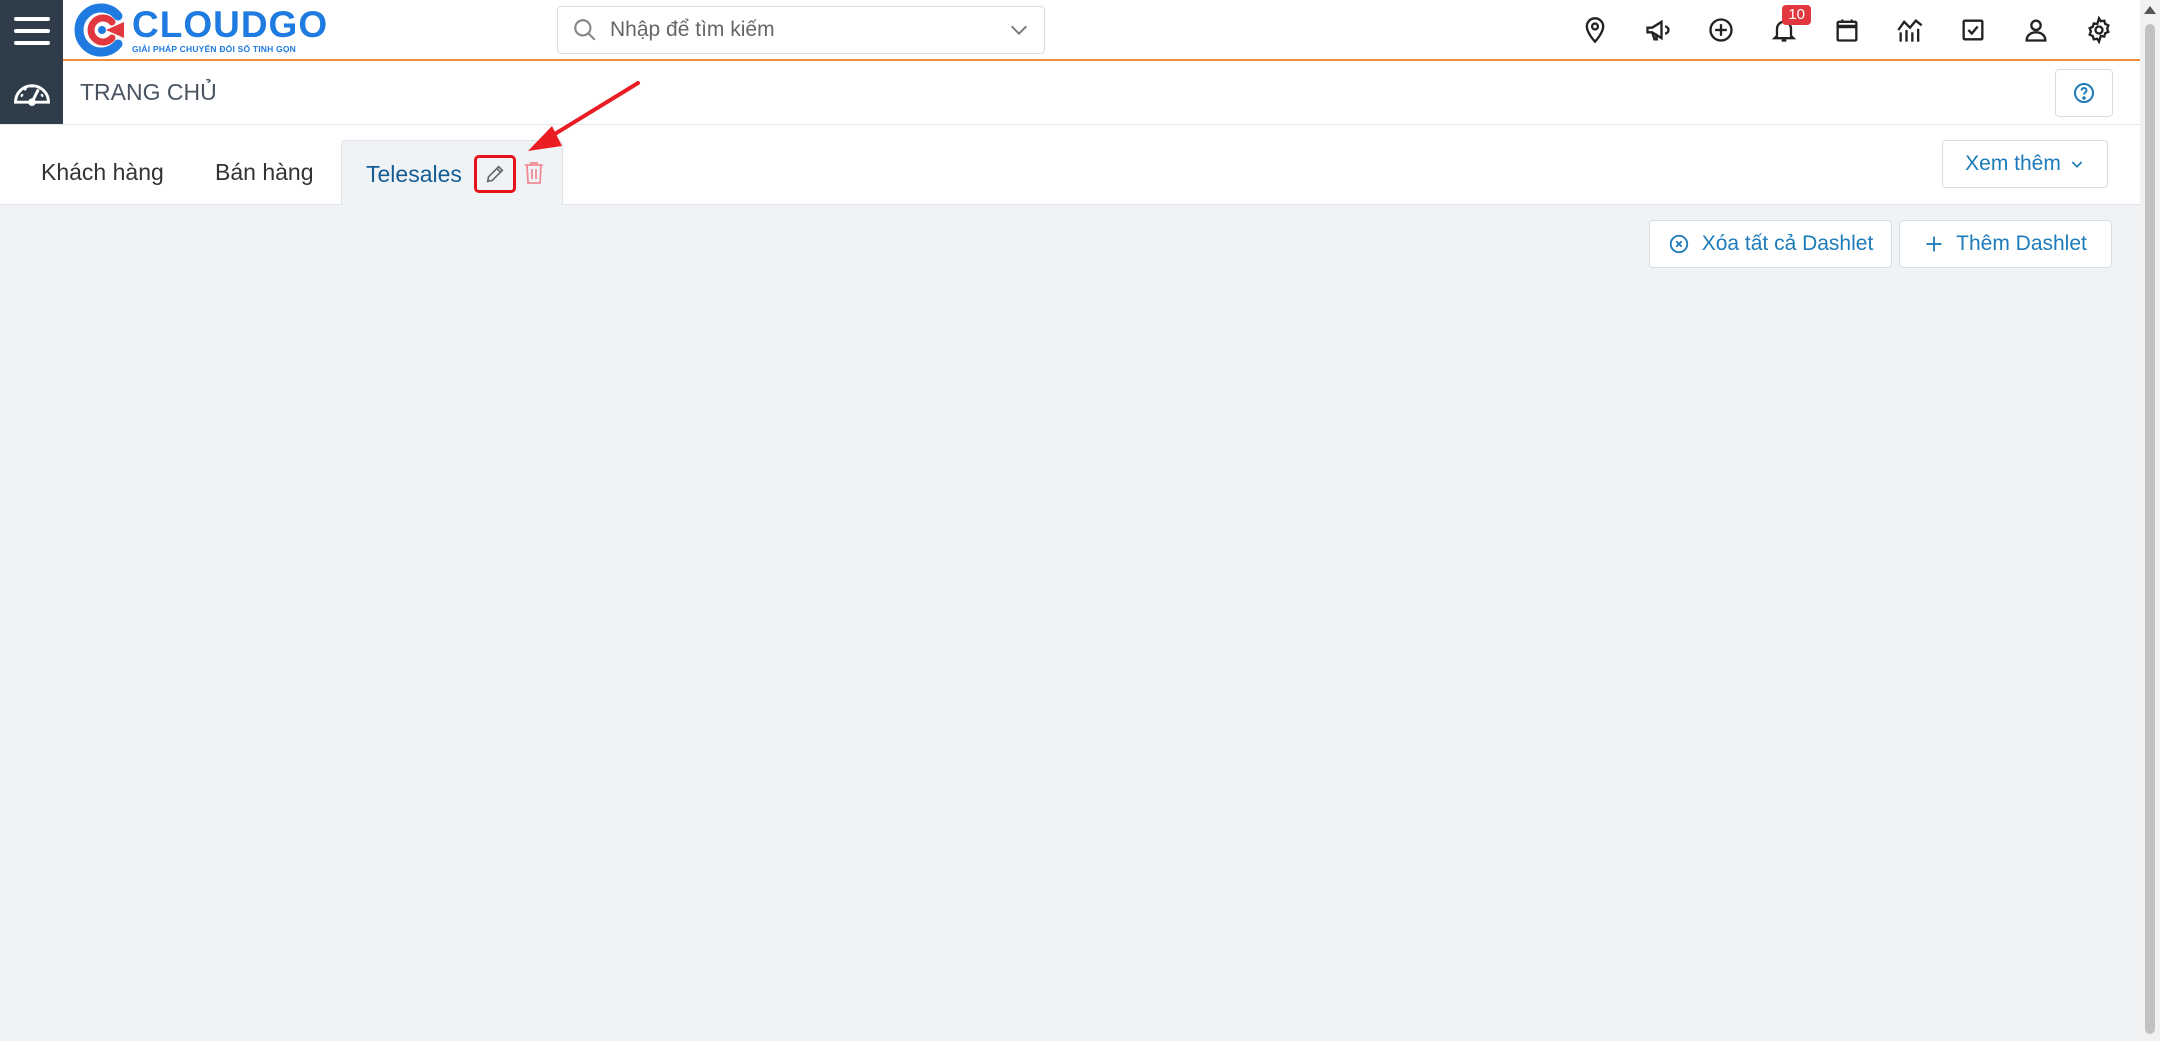 This screenshot has width=2160, height=1041. Describe the element at coordinates (230, 24) in the screenshot. I see `brand-name: CLOUDGO` at that location.